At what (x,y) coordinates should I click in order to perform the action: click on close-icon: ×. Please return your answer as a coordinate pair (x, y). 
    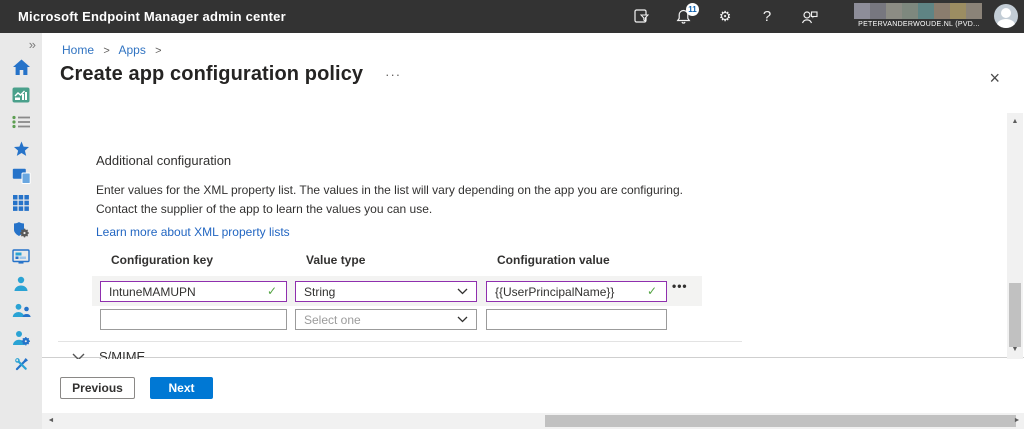
    Looking at the image, I should click on (994, 78).